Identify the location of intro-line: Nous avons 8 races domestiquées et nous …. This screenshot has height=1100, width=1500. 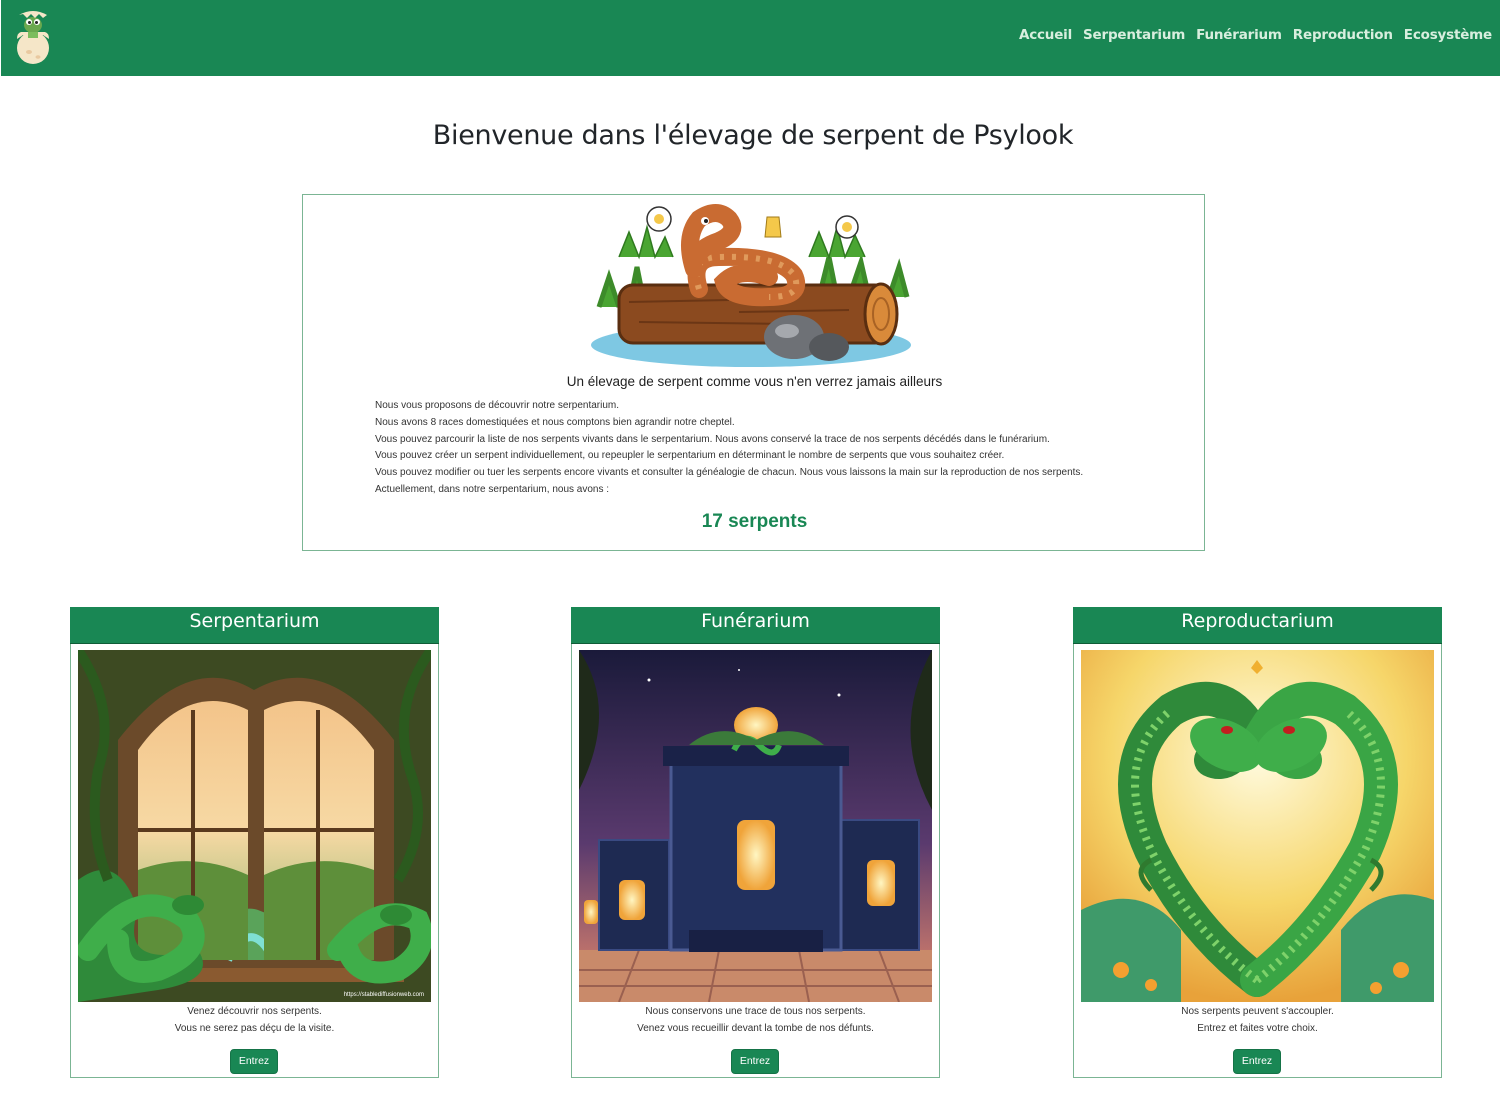
(555, 422).